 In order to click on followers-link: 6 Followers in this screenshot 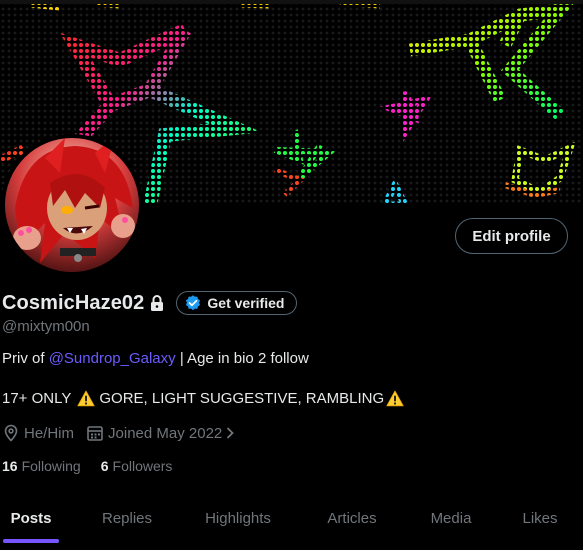, I will do `click(137, 466)`.